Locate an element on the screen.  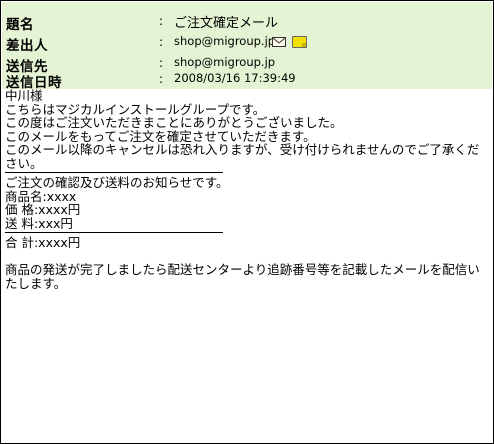
body-line: こちらはマジカルインストールグループです。 is located at coordinates (135, 109).